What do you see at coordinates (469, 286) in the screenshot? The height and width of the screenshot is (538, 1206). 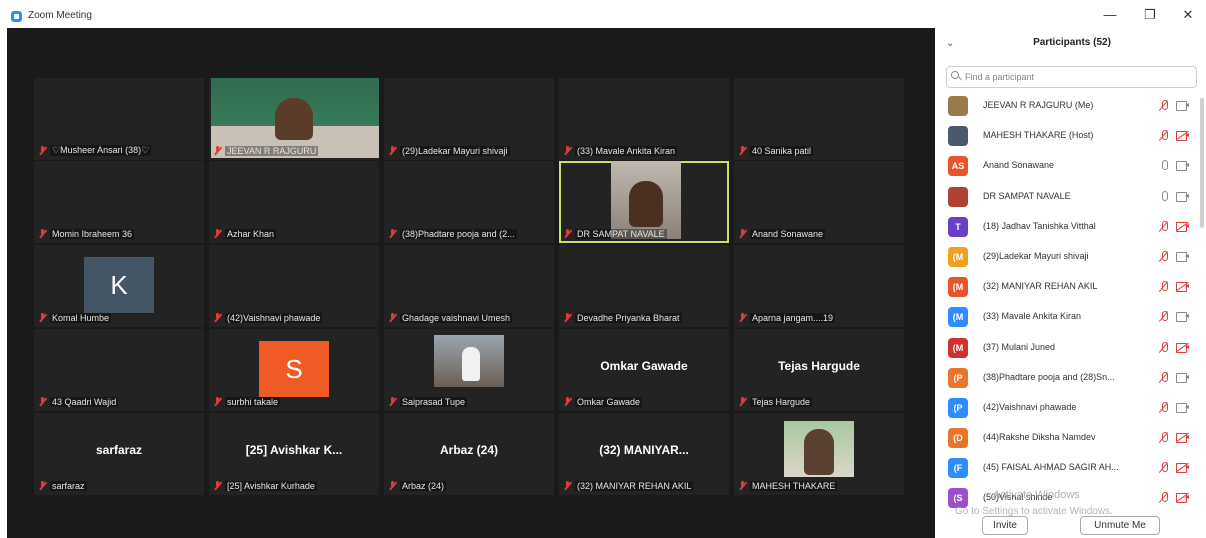 I see `participant-video-tile: Ghadage vaishnavi Umesh` at bounding box center [469, 286].